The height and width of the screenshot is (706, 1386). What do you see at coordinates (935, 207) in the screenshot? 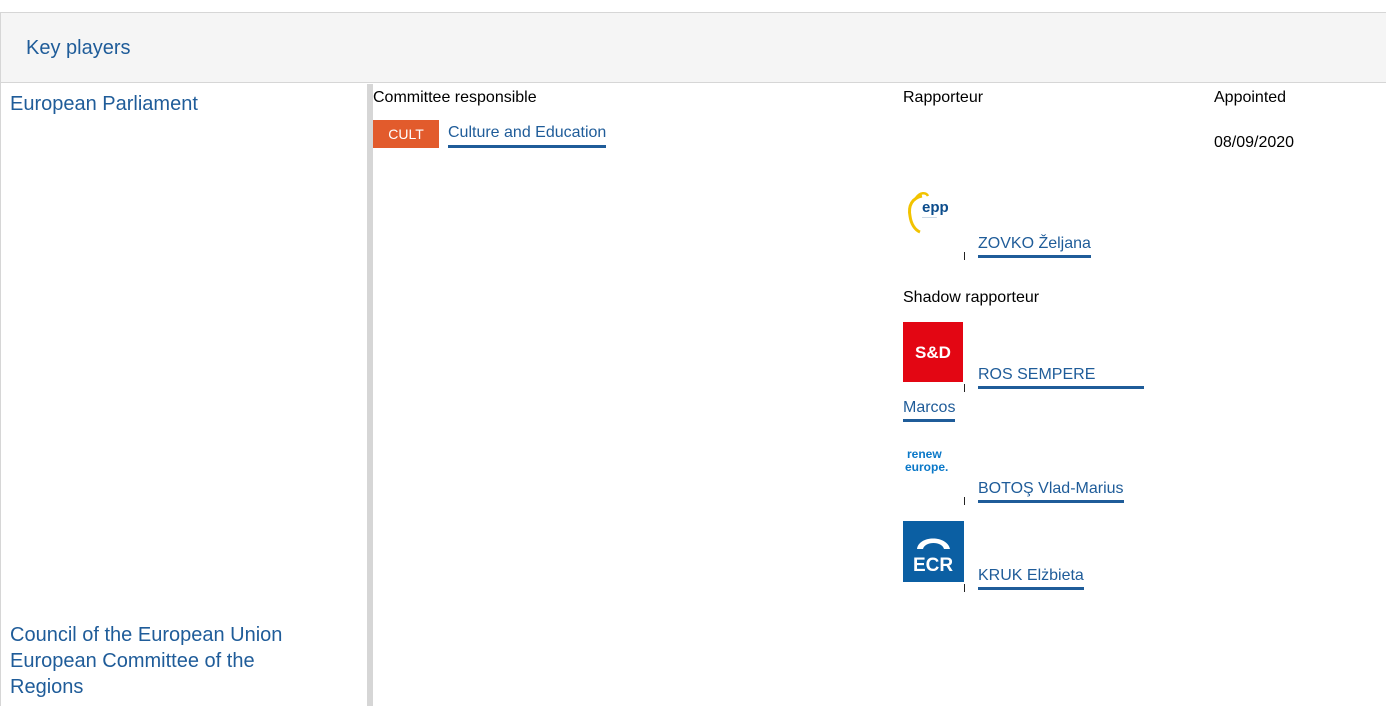
I see `epp-logo-text: epp` at bounding box center [935, 207].